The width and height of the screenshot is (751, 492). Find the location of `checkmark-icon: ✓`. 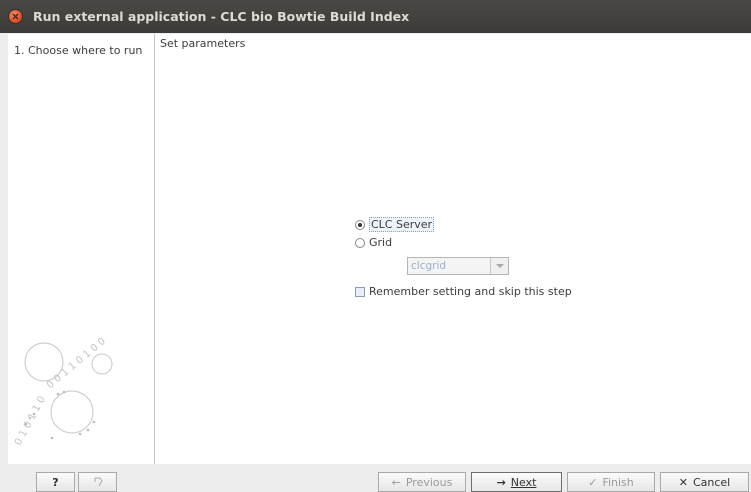

checkmark-icon: ✓ is located at coordinates (593, 482).